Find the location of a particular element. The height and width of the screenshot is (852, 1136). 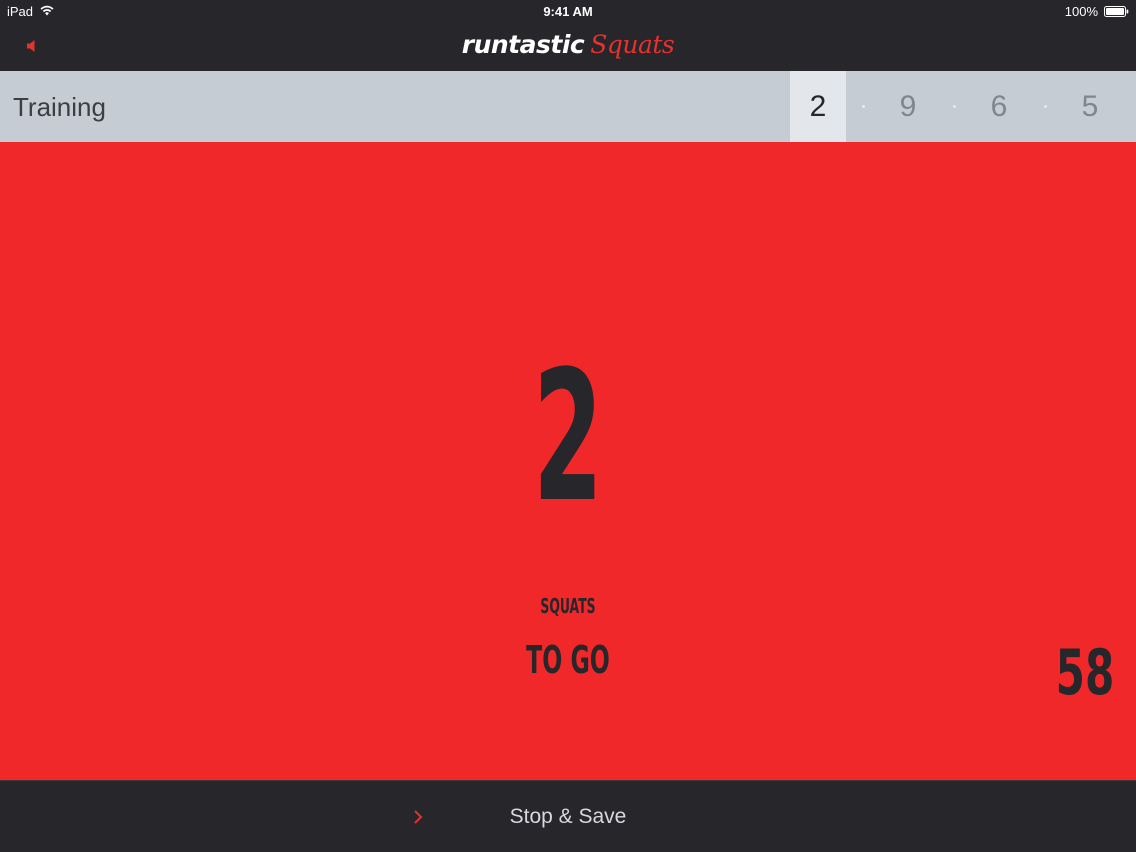

status-bar: iPad 9:41 AM 100% is located at coordinates (568, 12).